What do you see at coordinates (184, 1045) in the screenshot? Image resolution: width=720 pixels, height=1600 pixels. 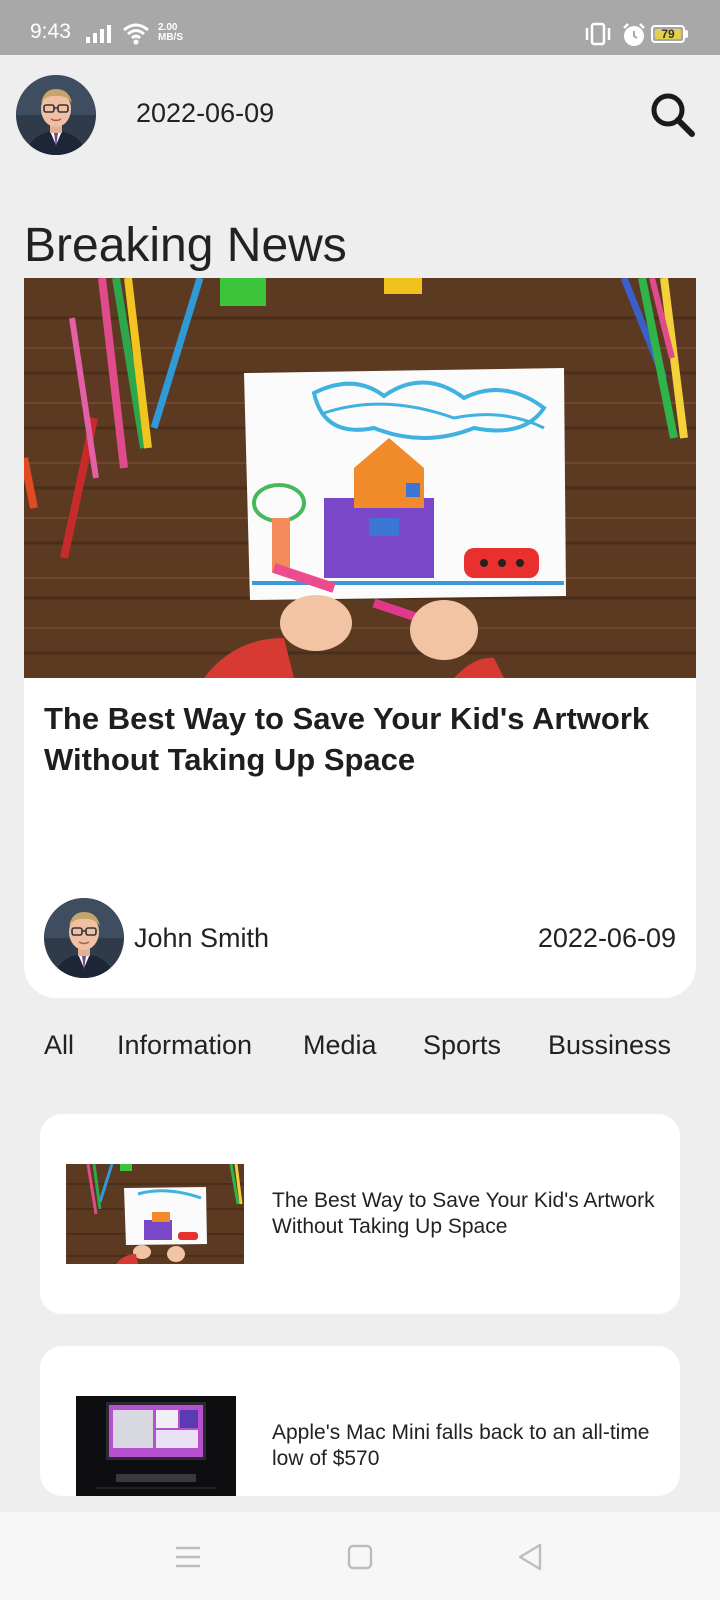 I see `tab-information: Information` at bounding box center [184, 1045].